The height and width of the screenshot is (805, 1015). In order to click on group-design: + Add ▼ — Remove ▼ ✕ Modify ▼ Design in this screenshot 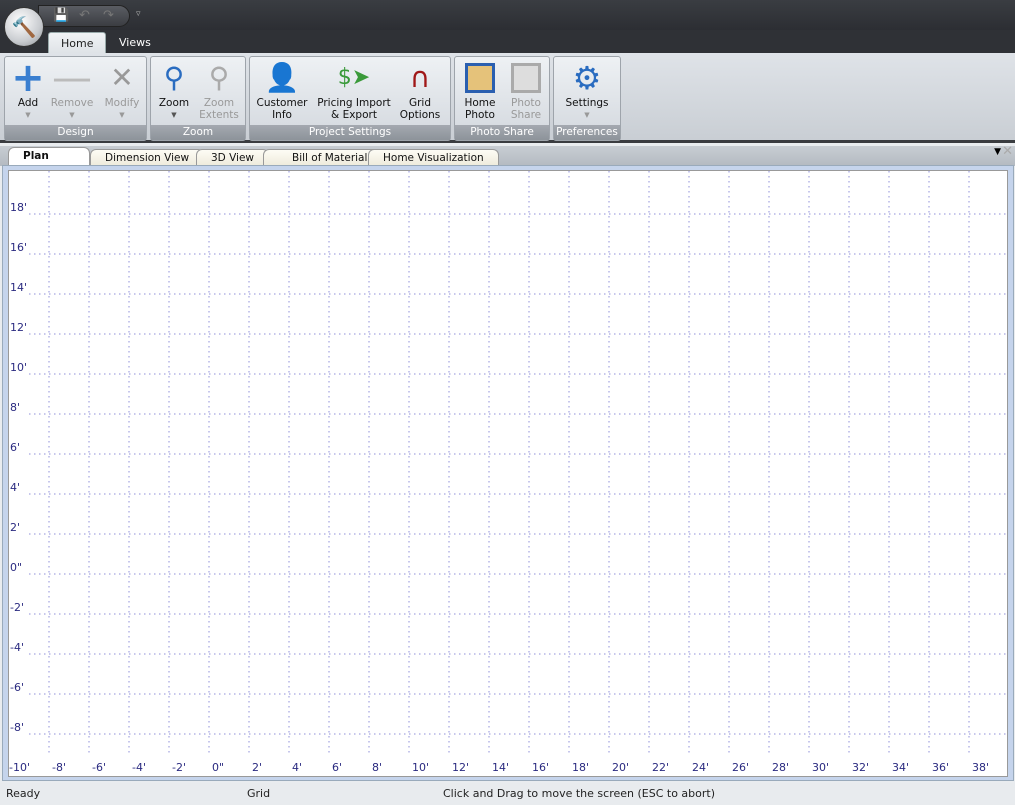, I will do `click(75, 98)`.